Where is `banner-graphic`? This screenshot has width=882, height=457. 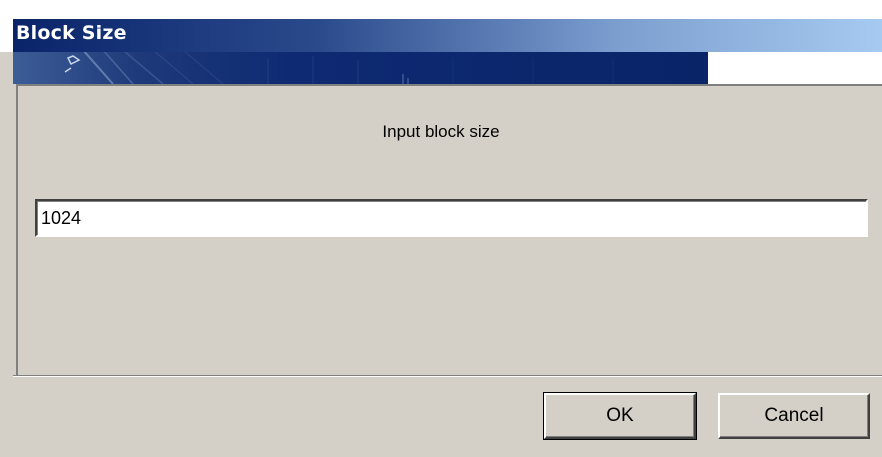
banner-graphic is located at coordinates (360, 68).